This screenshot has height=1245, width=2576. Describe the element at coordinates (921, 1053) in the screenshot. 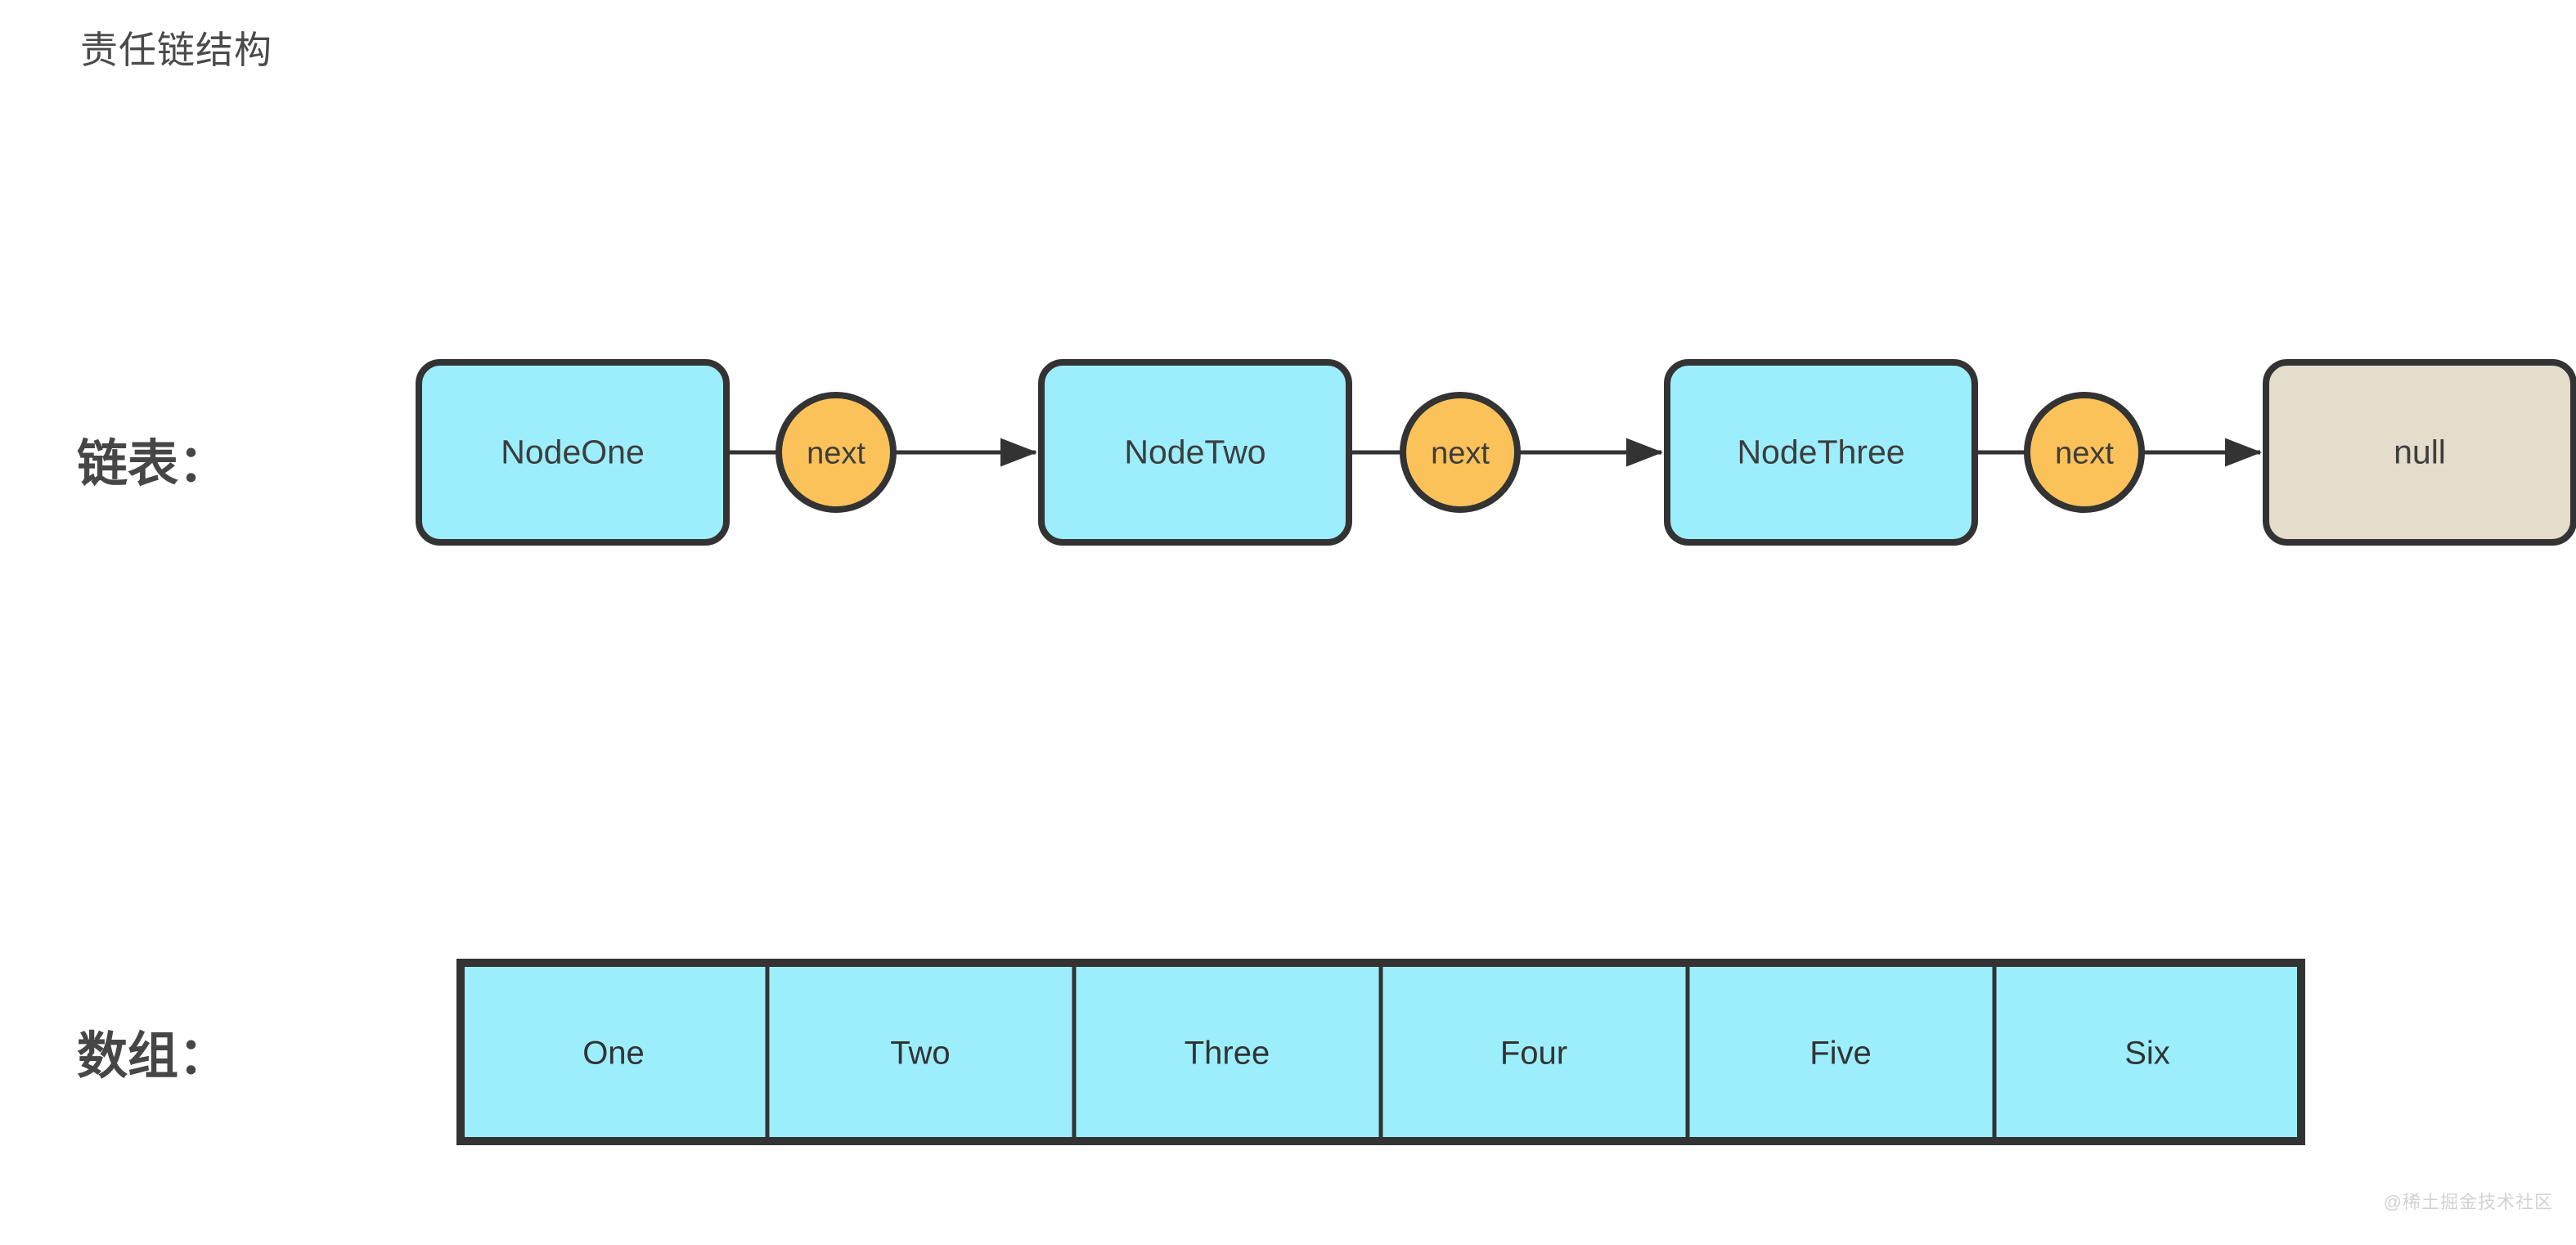

I see `array-cell-label-2: Two` at that location.